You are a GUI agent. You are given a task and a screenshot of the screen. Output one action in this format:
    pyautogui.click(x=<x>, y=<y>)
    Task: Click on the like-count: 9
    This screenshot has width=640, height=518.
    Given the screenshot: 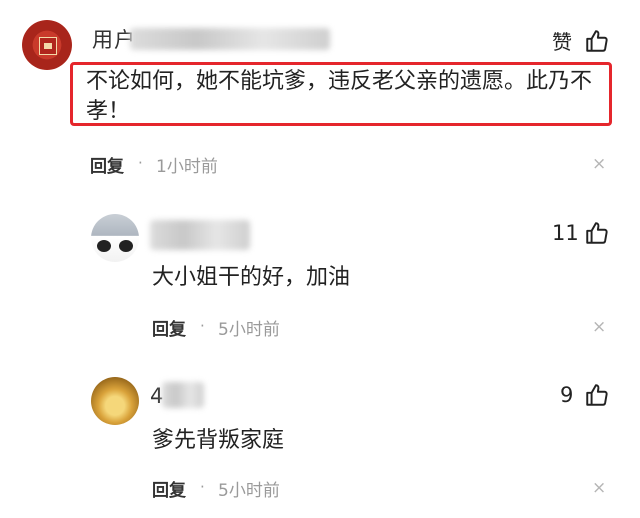 What is the action you would take?
    pyautogui.click(x=567, y=395)
    